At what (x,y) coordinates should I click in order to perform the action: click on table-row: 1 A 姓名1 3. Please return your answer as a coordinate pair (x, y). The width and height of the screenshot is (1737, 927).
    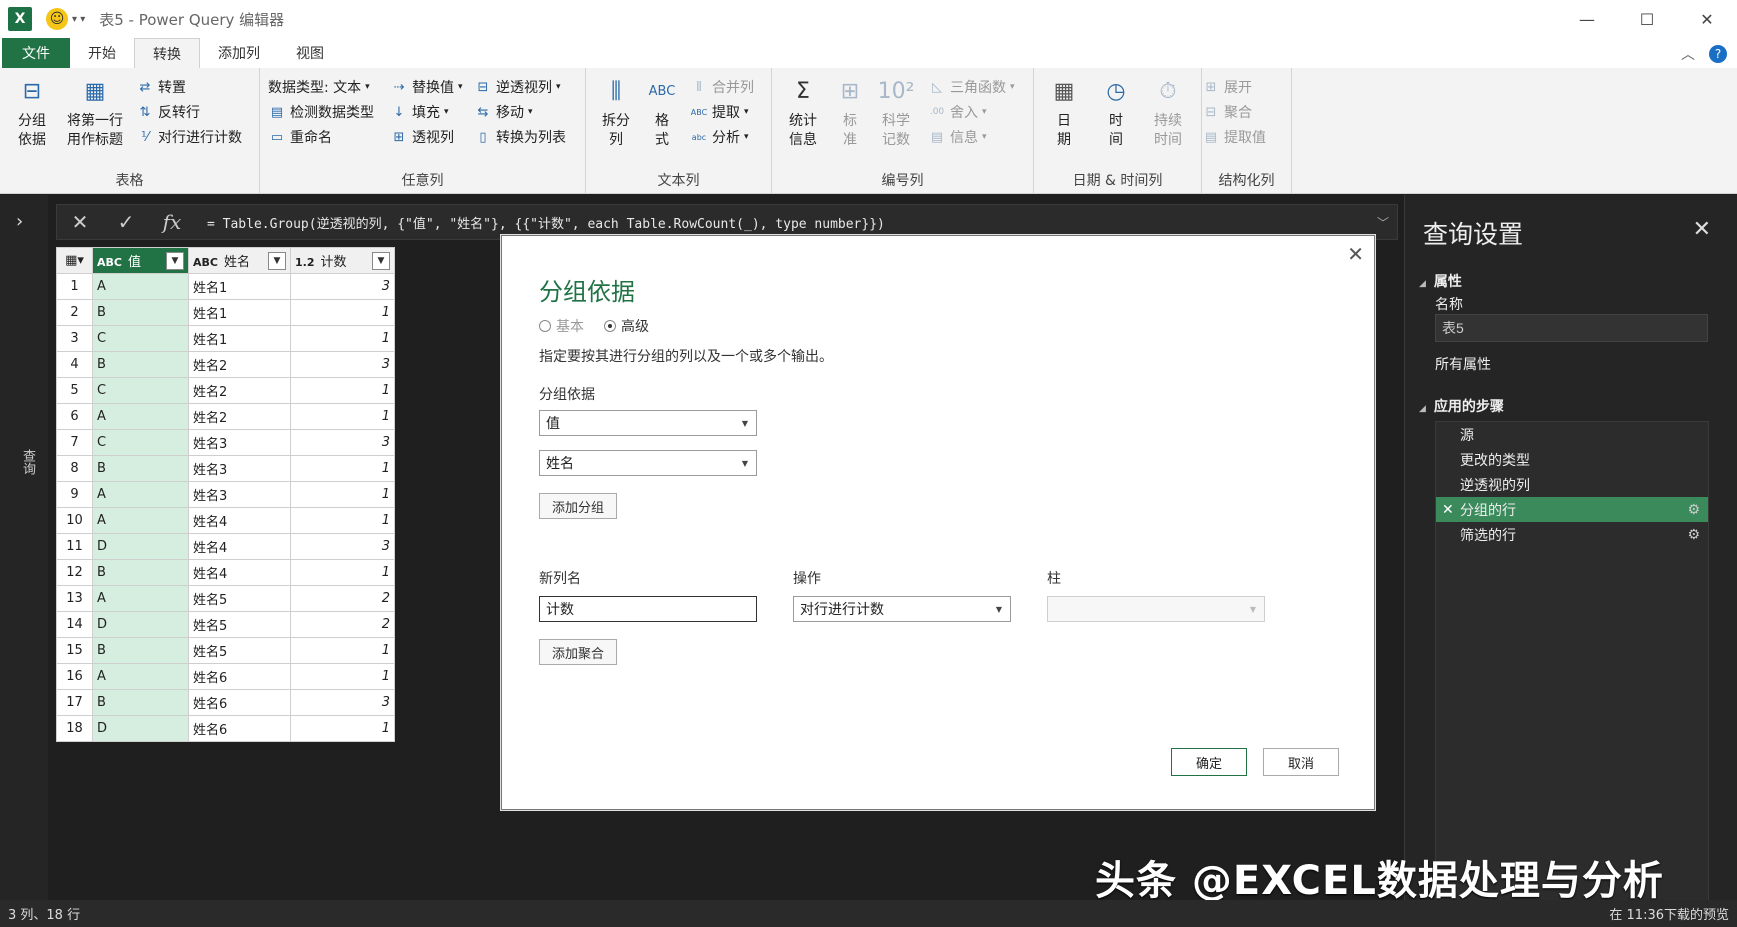
    Looking at the image, I should click on (225, 286).